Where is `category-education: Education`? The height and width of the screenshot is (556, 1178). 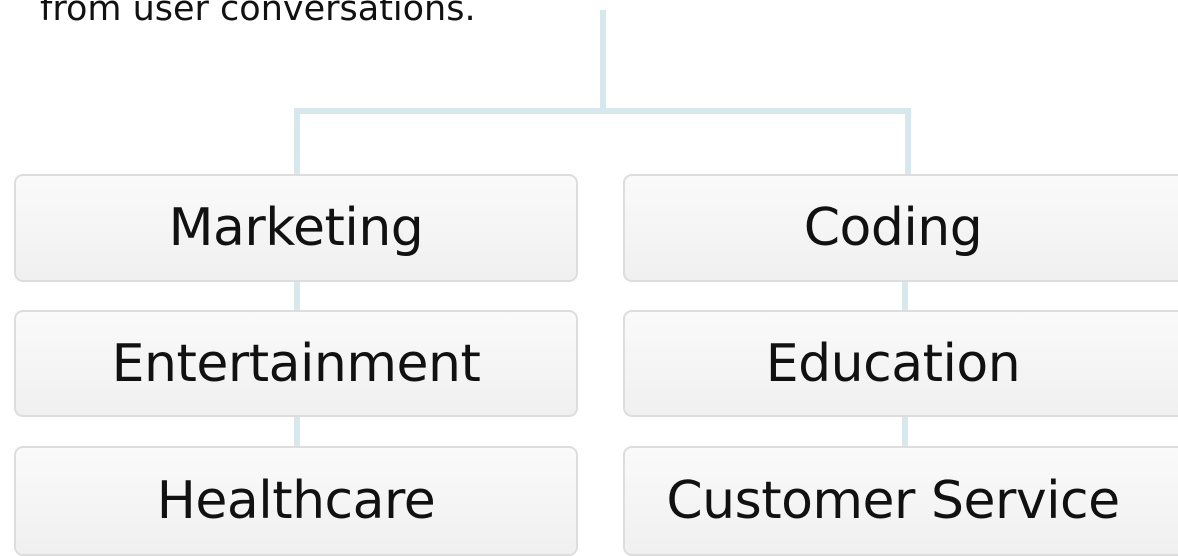 category-education: Education is located at coordinates (900, 363).